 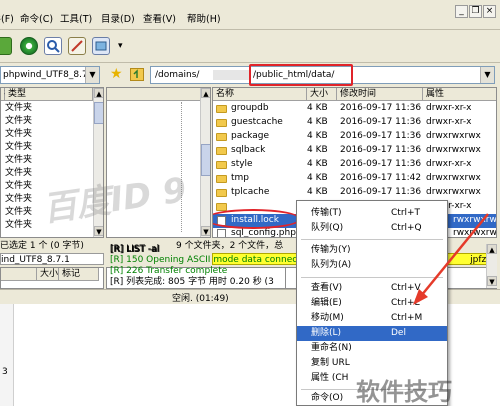 I want to click on arrow-line, so click(x=454, y=255).